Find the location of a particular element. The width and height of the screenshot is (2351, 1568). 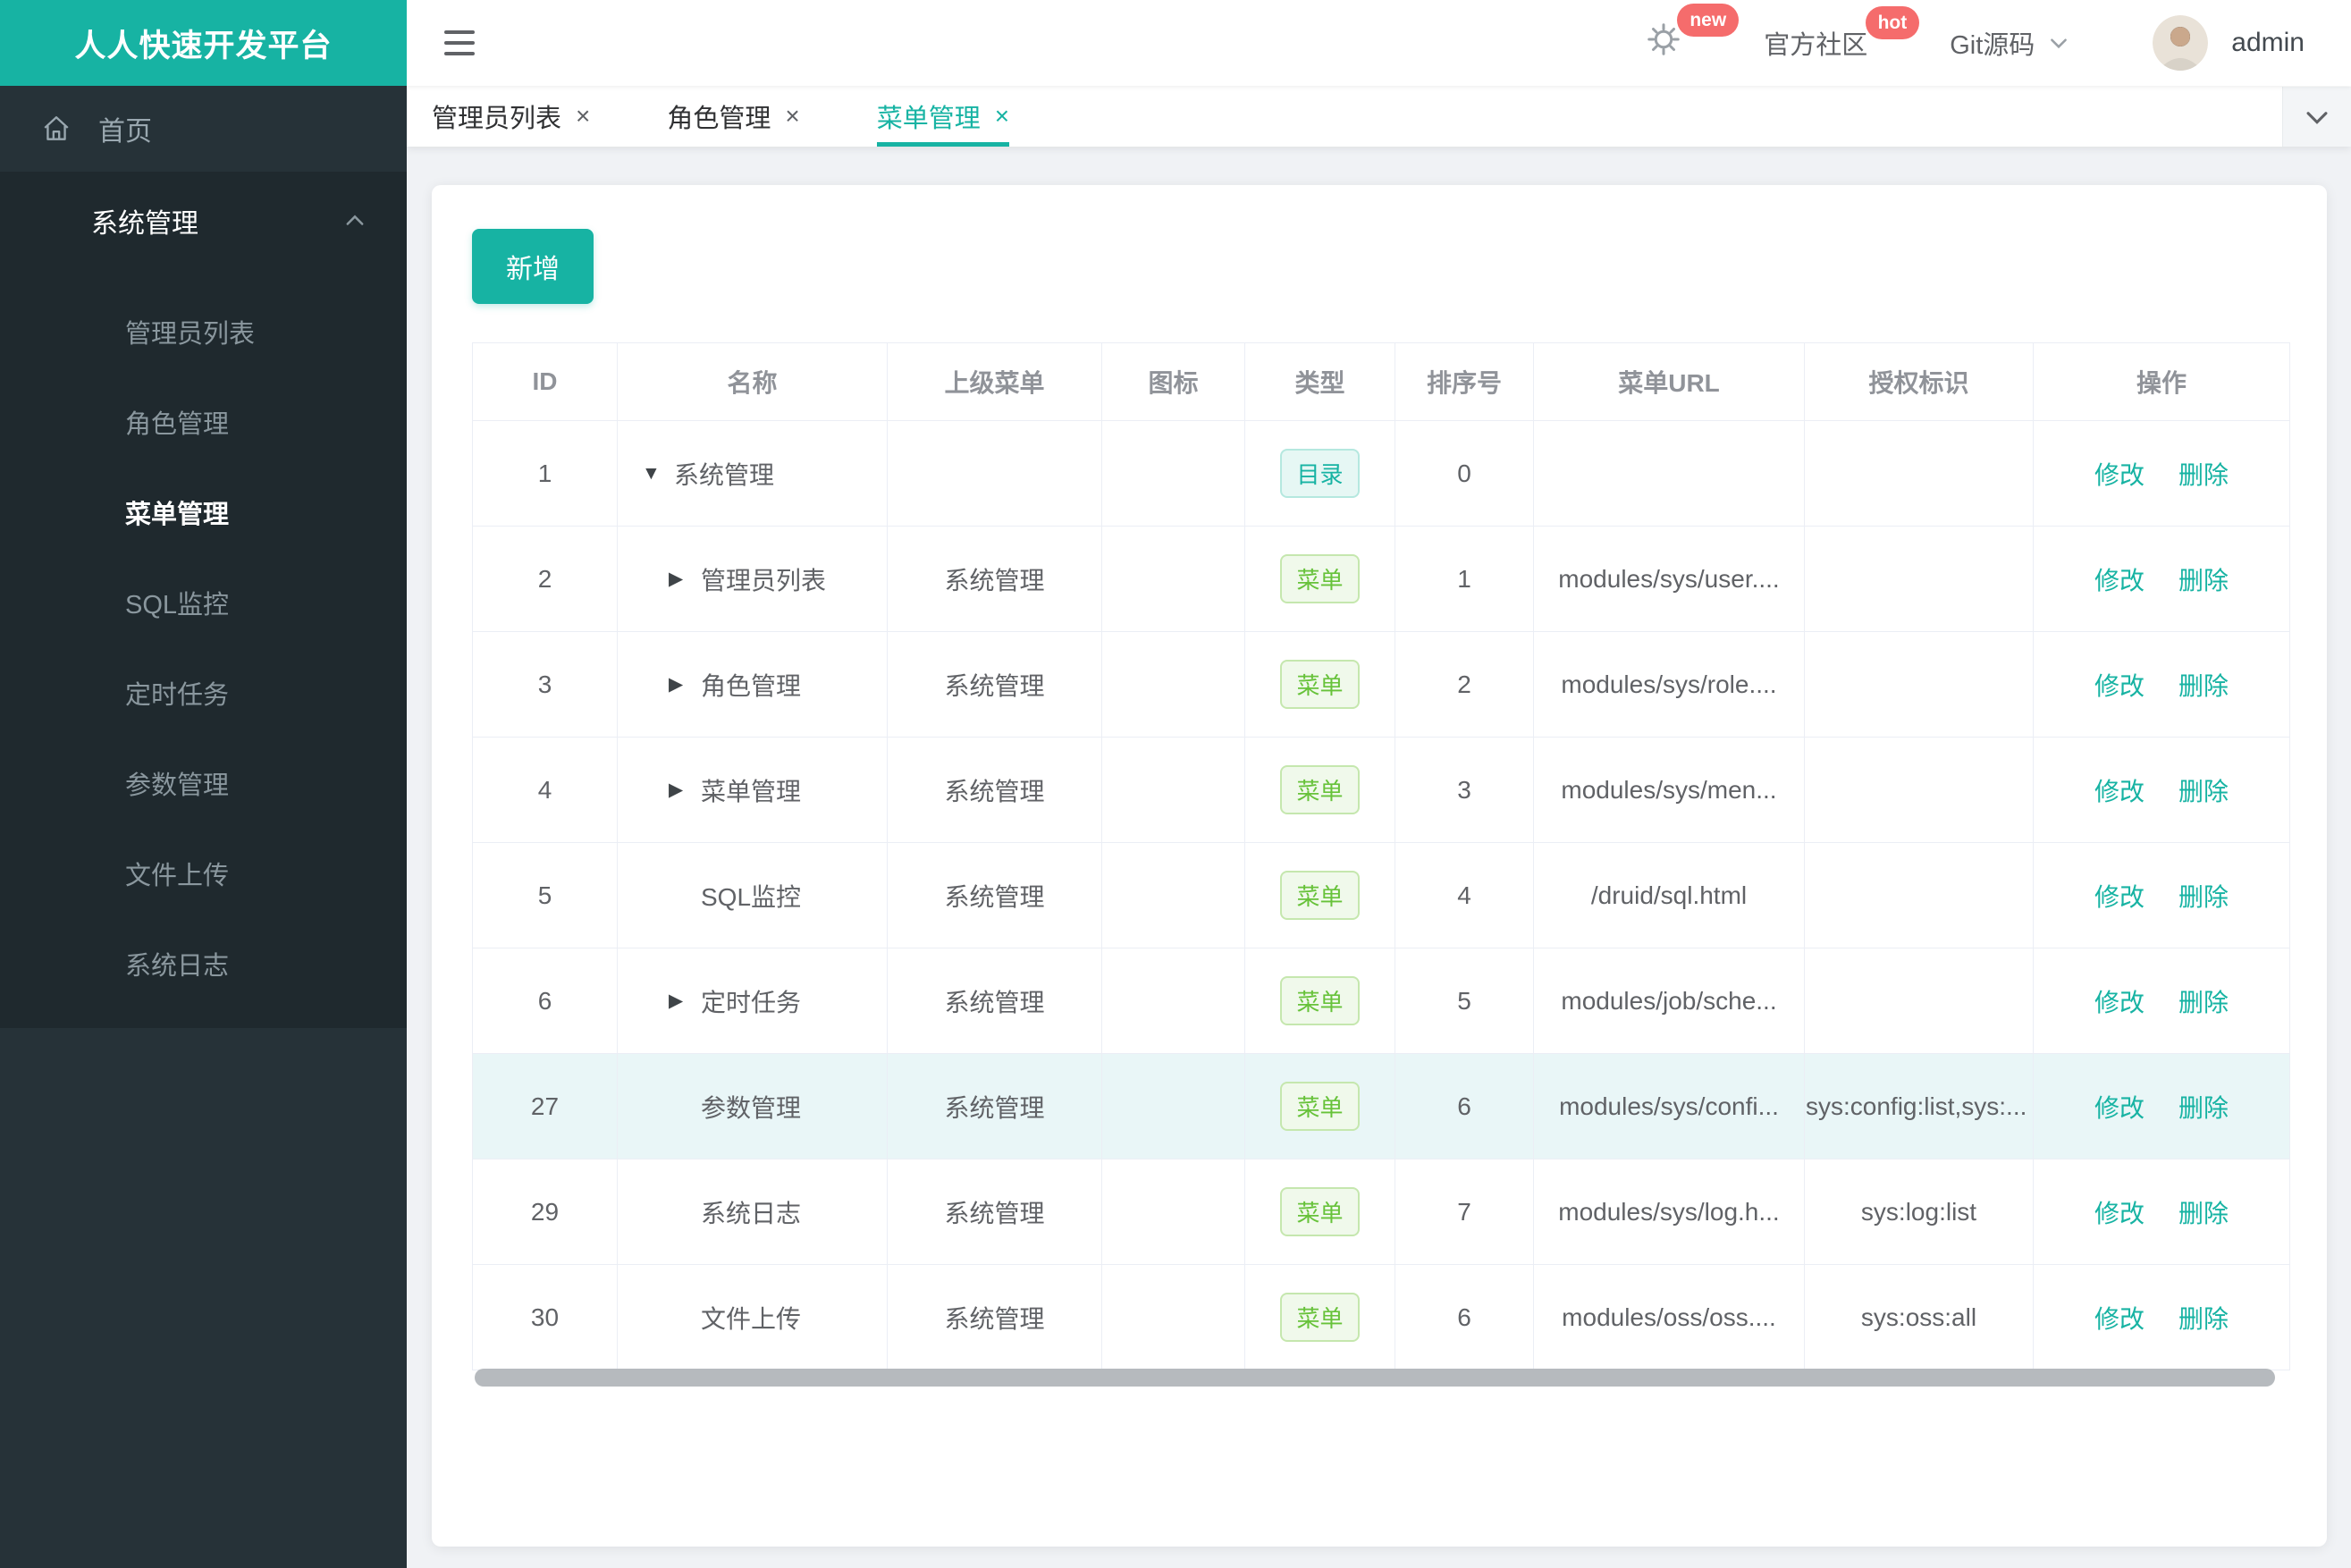

menu-name-text: 文件上传 is located at coordinates (751, 1318).